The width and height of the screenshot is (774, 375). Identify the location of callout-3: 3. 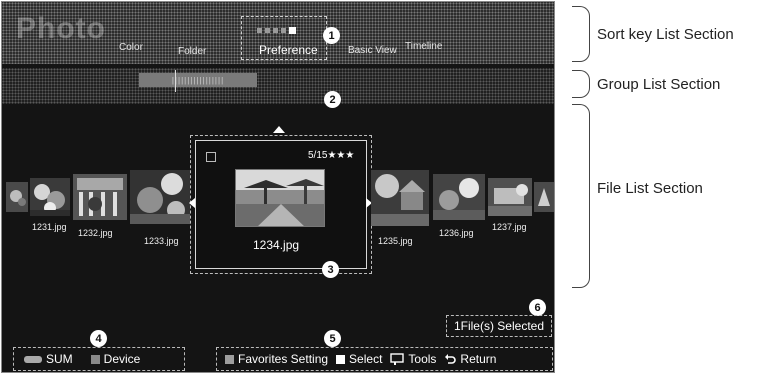
(330, 269).